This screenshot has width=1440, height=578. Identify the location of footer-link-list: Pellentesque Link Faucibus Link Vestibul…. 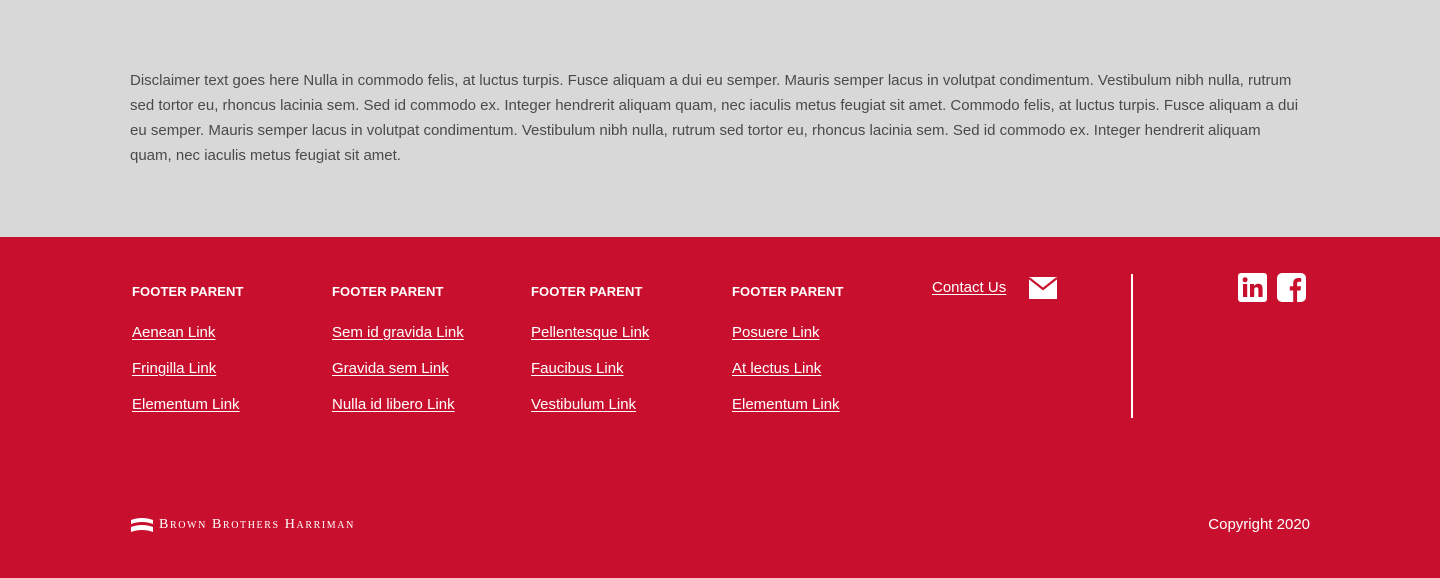
(590, 375).